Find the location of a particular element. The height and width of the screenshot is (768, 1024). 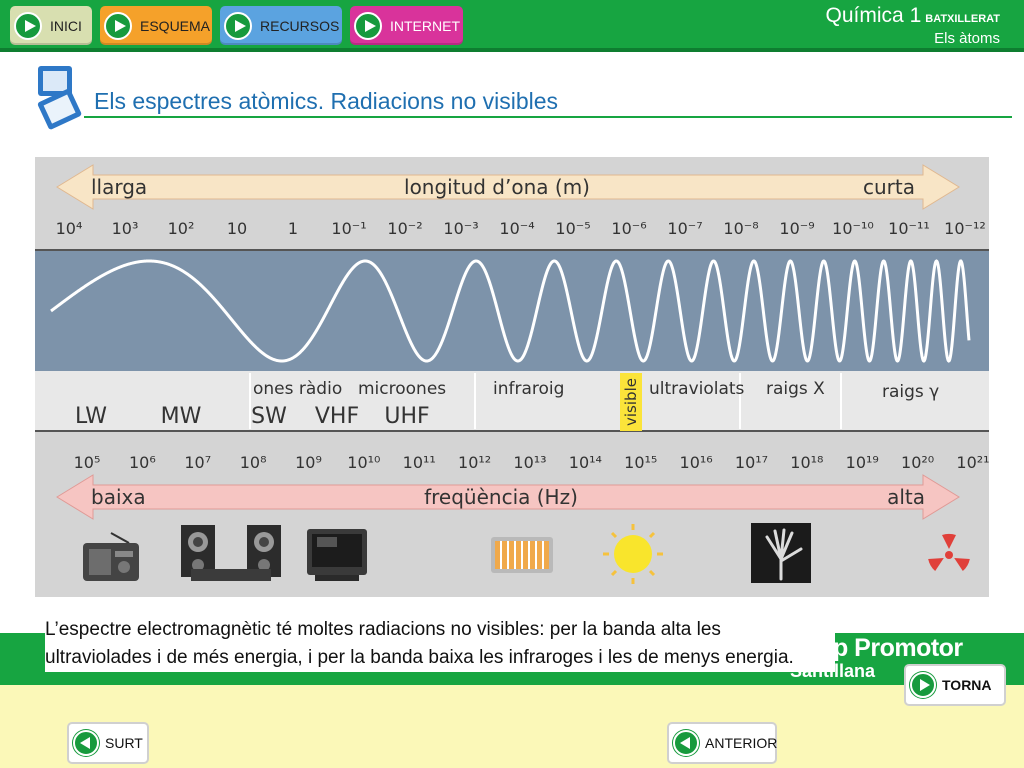

anterior-label: ANTERIOR is located at coordinates (741, 743).